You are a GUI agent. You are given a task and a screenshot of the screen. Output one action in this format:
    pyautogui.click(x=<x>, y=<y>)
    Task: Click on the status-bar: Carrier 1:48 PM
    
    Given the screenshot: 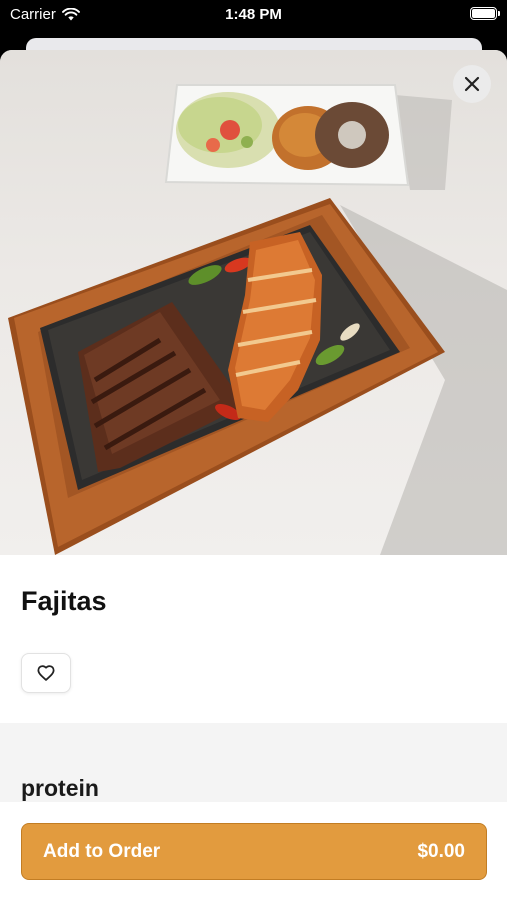 What is the action you would take?
    pyautogui.click(x=253, y=15)
    